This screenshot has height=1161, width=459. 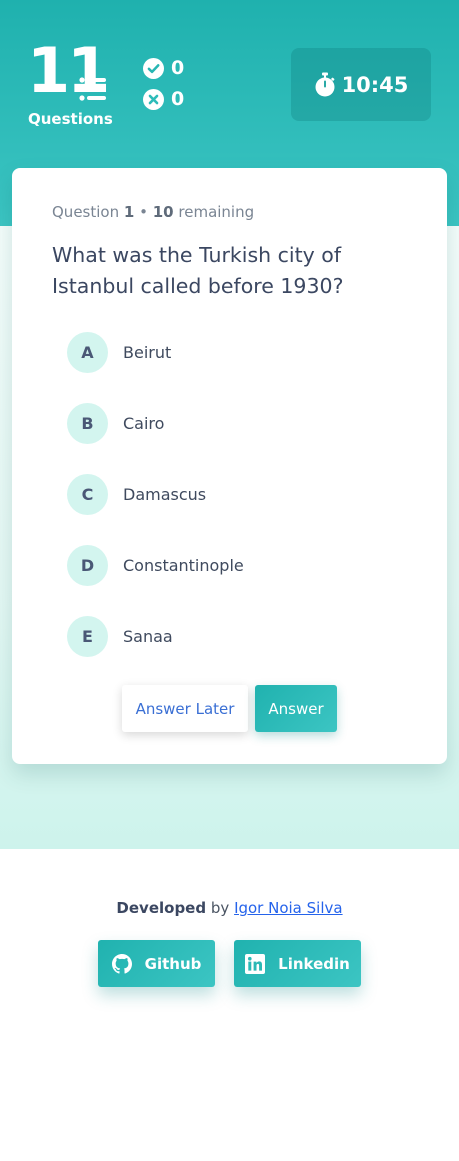 What do you see at coordinates (87, 494) in the screenshot?
I see `option-letter: C` at bounding box center [87, 494].